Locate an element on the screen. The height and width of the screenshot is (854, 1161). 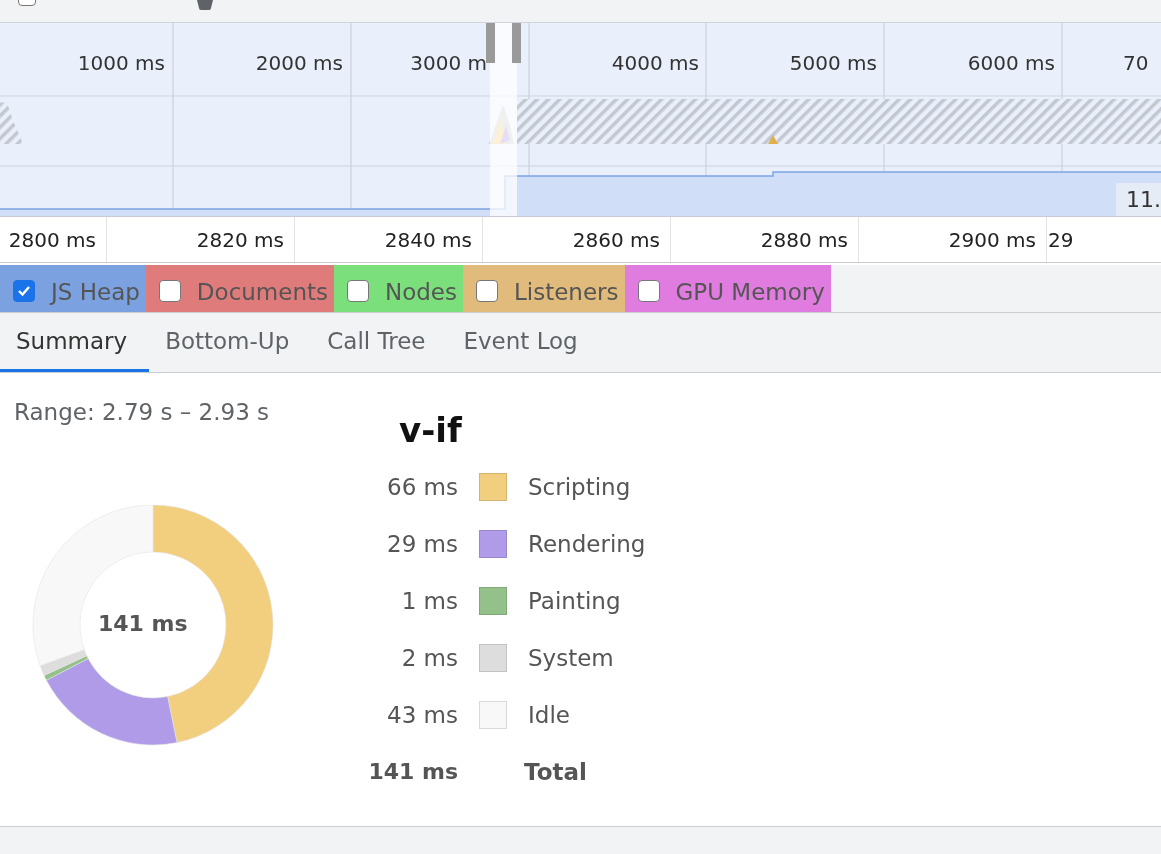
counter-toggle: GPU Memory is located at coordinates (727, 288).